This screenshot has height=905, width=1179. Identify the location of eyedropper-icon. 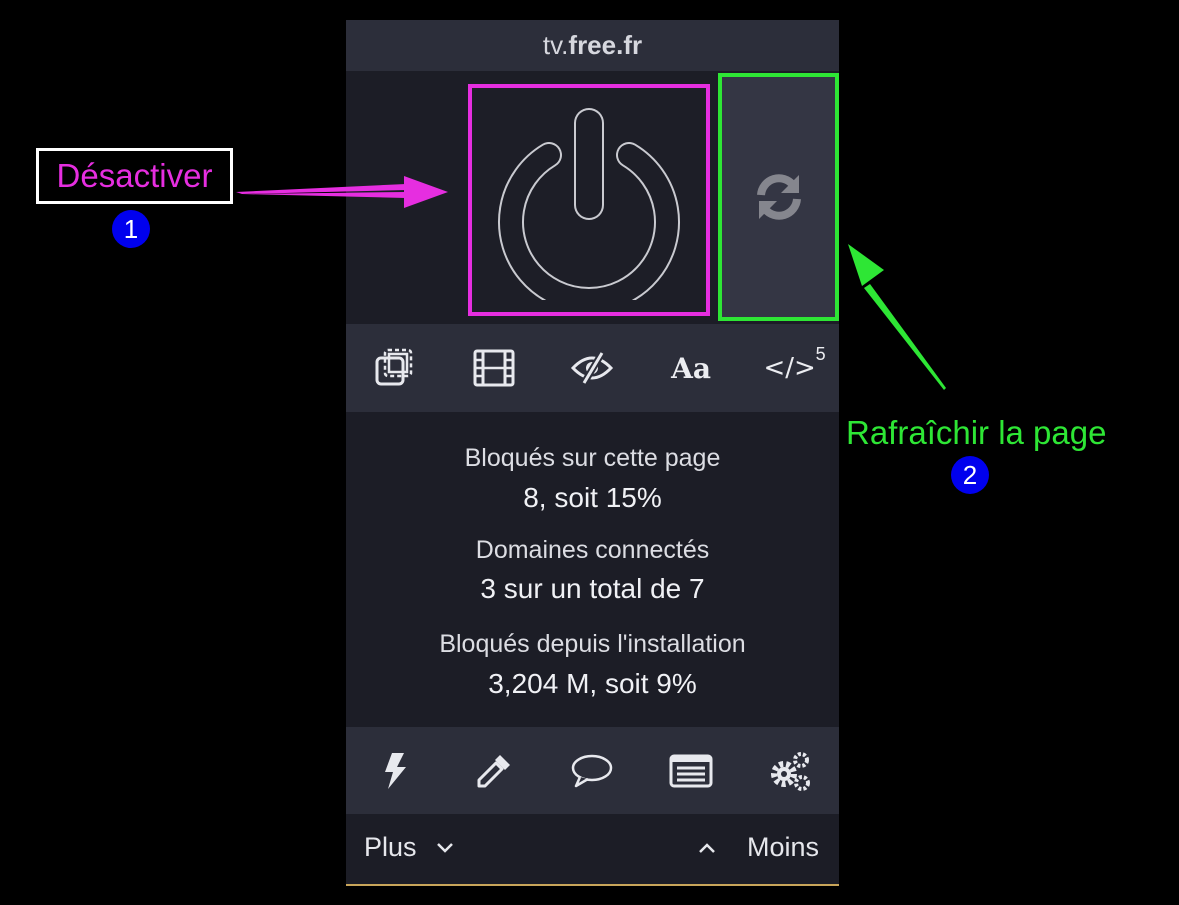
(493, 770).